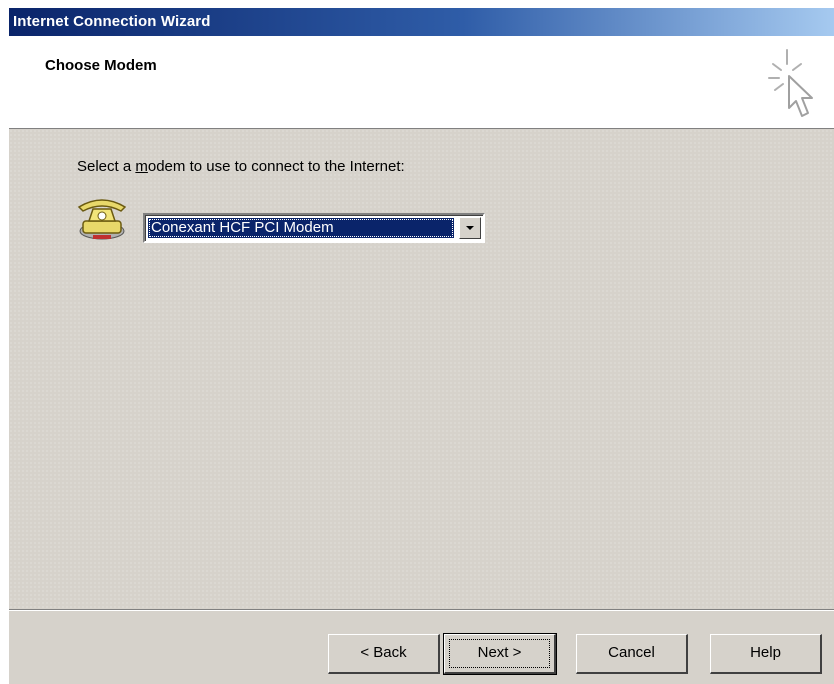 The height and width of the screenshot is (684, 834). I want to click on wizard-cursor-icon, so click(790, 83).